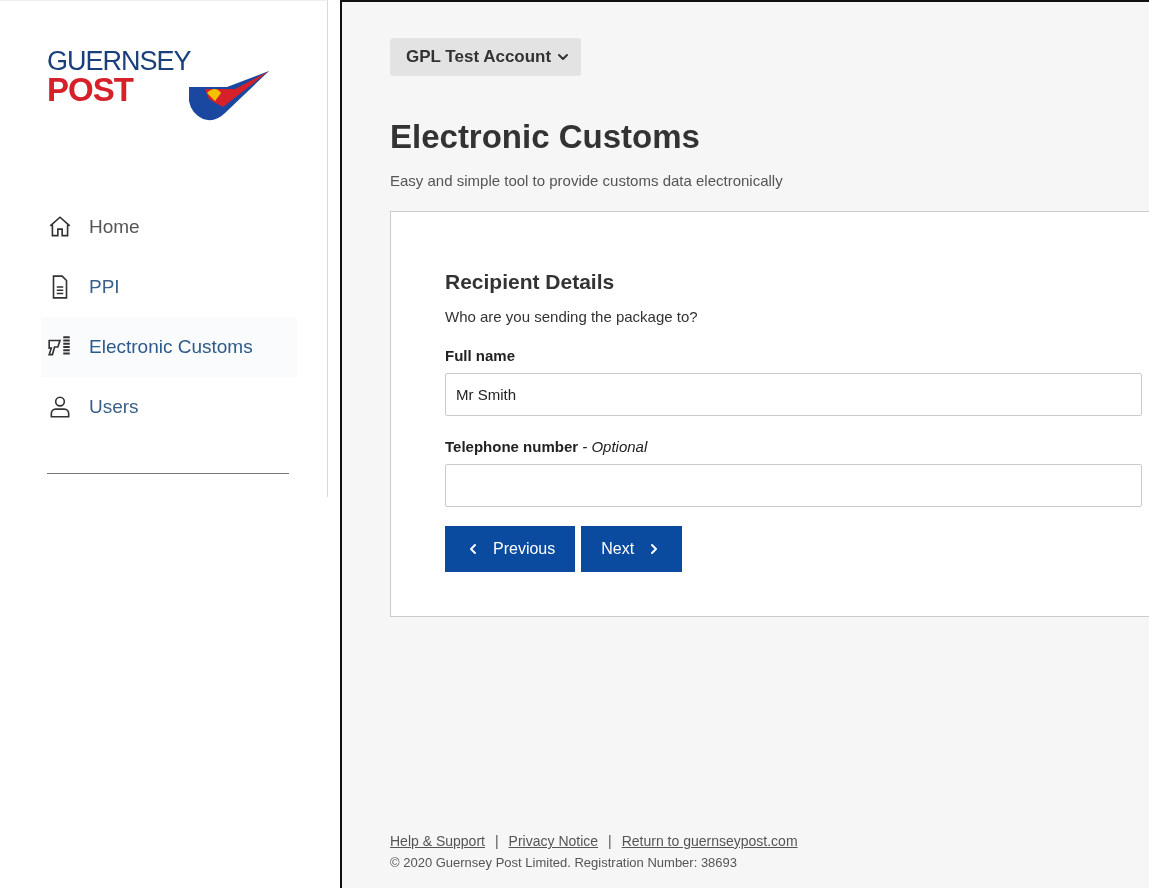  I want to click on copyright-text: © 2020 Guernsey Post Limited. Registration Number: 38693, so click(564, 862).